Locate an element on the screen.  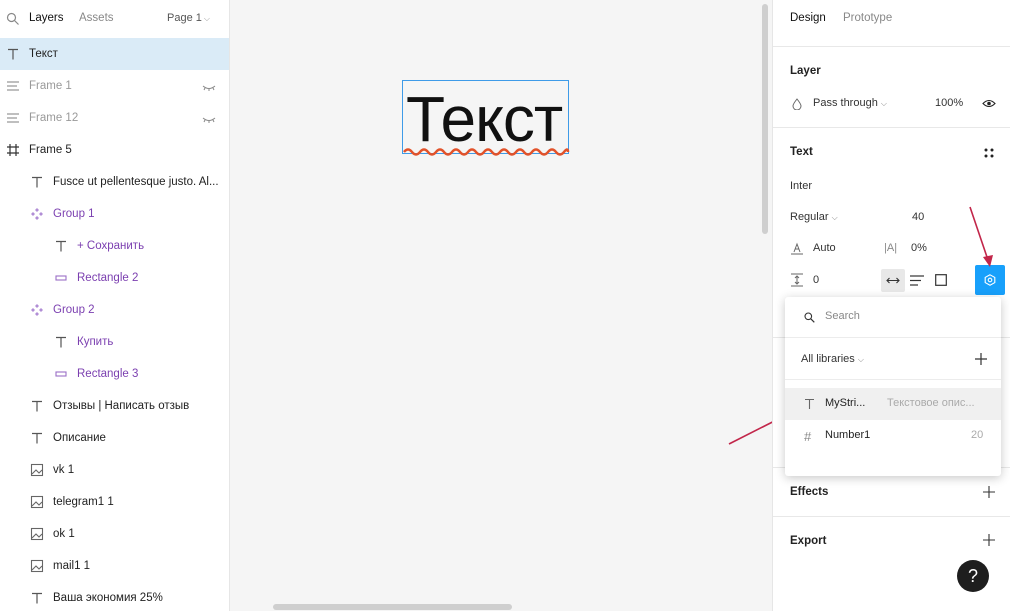
layer-row: Frame 12 is located at coordinates (114, 118).